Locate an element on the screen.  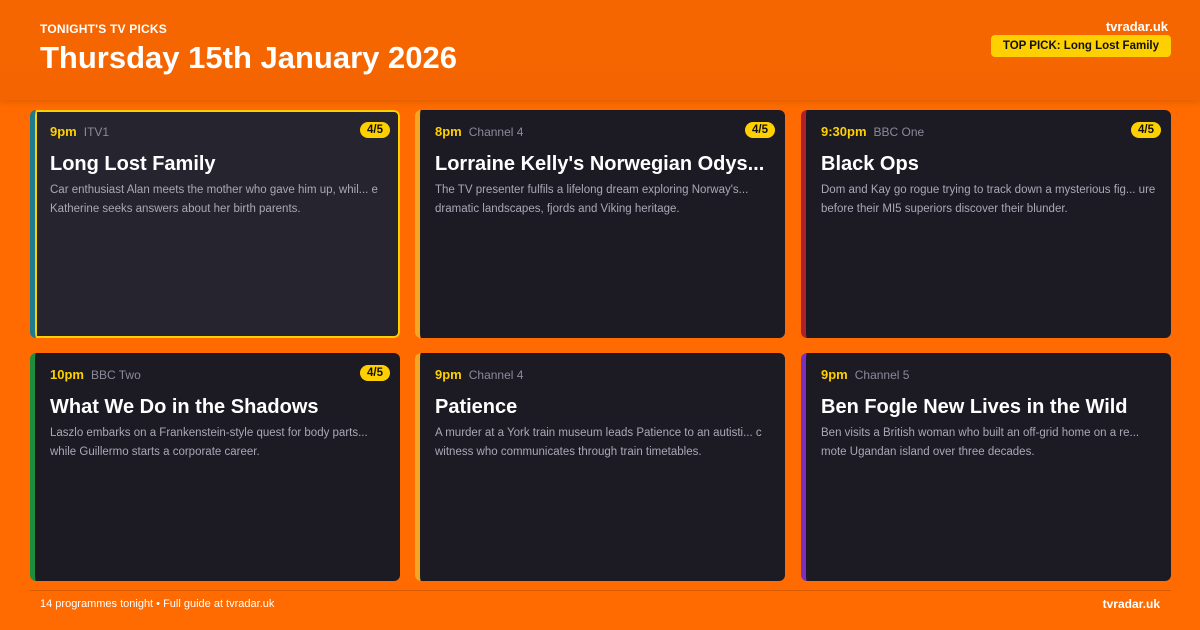
programme-title: Black Ops is located at coordinates (991, 164).